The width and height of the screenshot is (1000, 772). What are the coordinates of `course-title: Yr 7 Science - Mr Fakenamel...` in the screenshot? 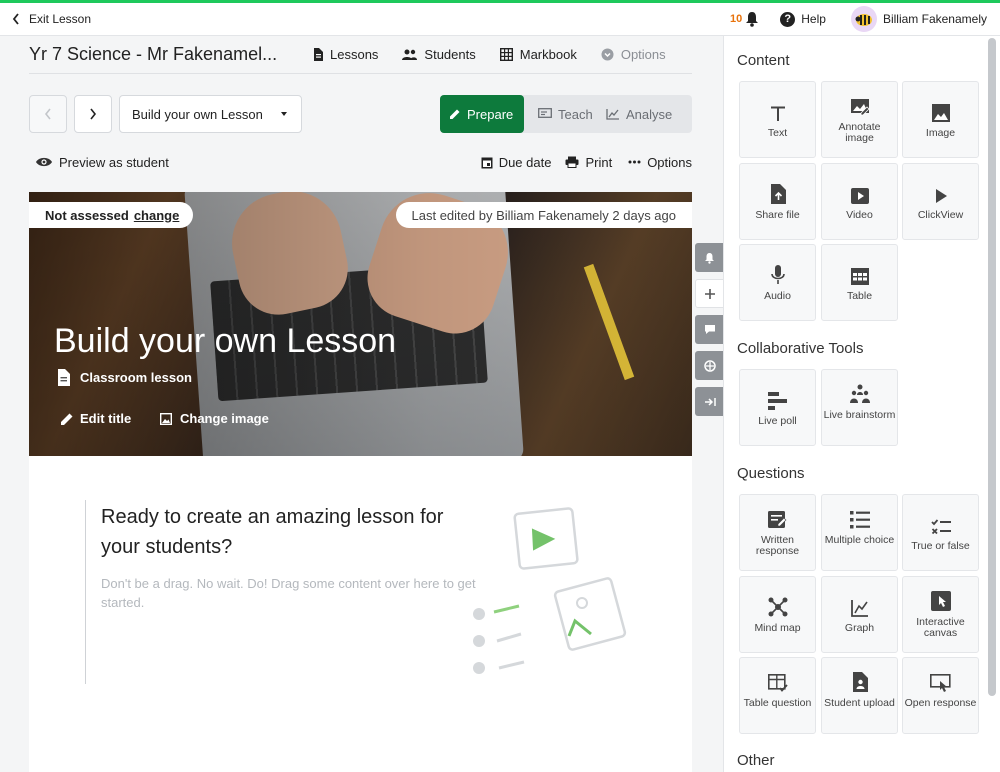 It's located at (164, 54).